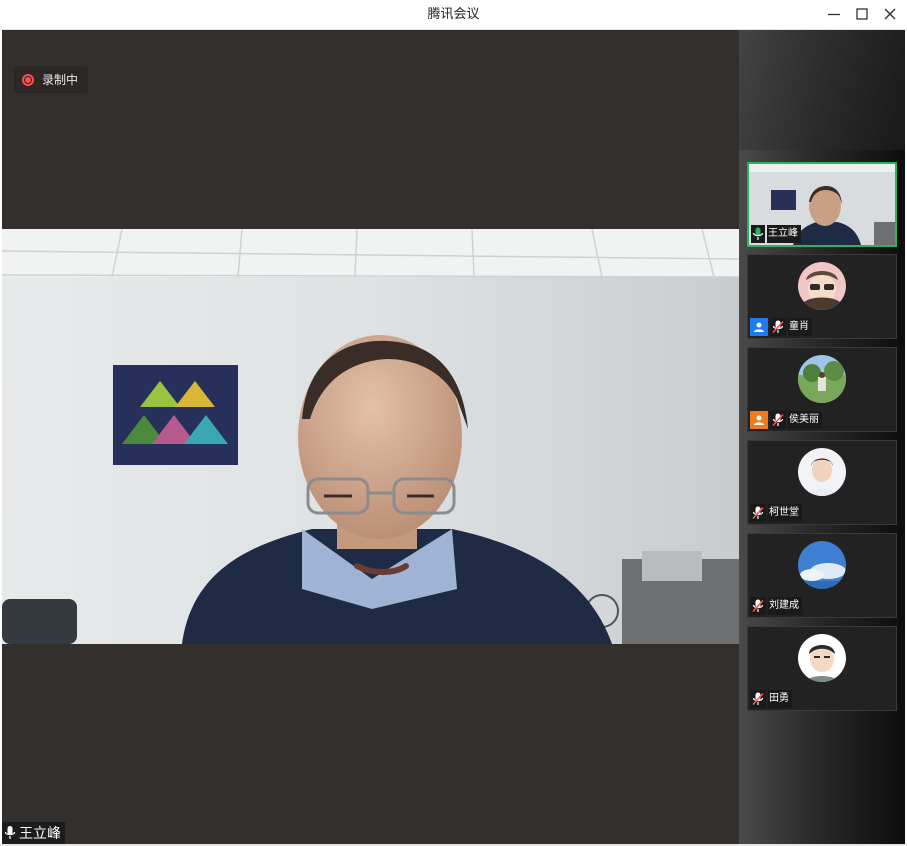 This screenshot has width=907, height=846. What do you see at coordinates (10, 832) in the screenshot?
I see `microphone-icon` at bounding box center [10, 832].